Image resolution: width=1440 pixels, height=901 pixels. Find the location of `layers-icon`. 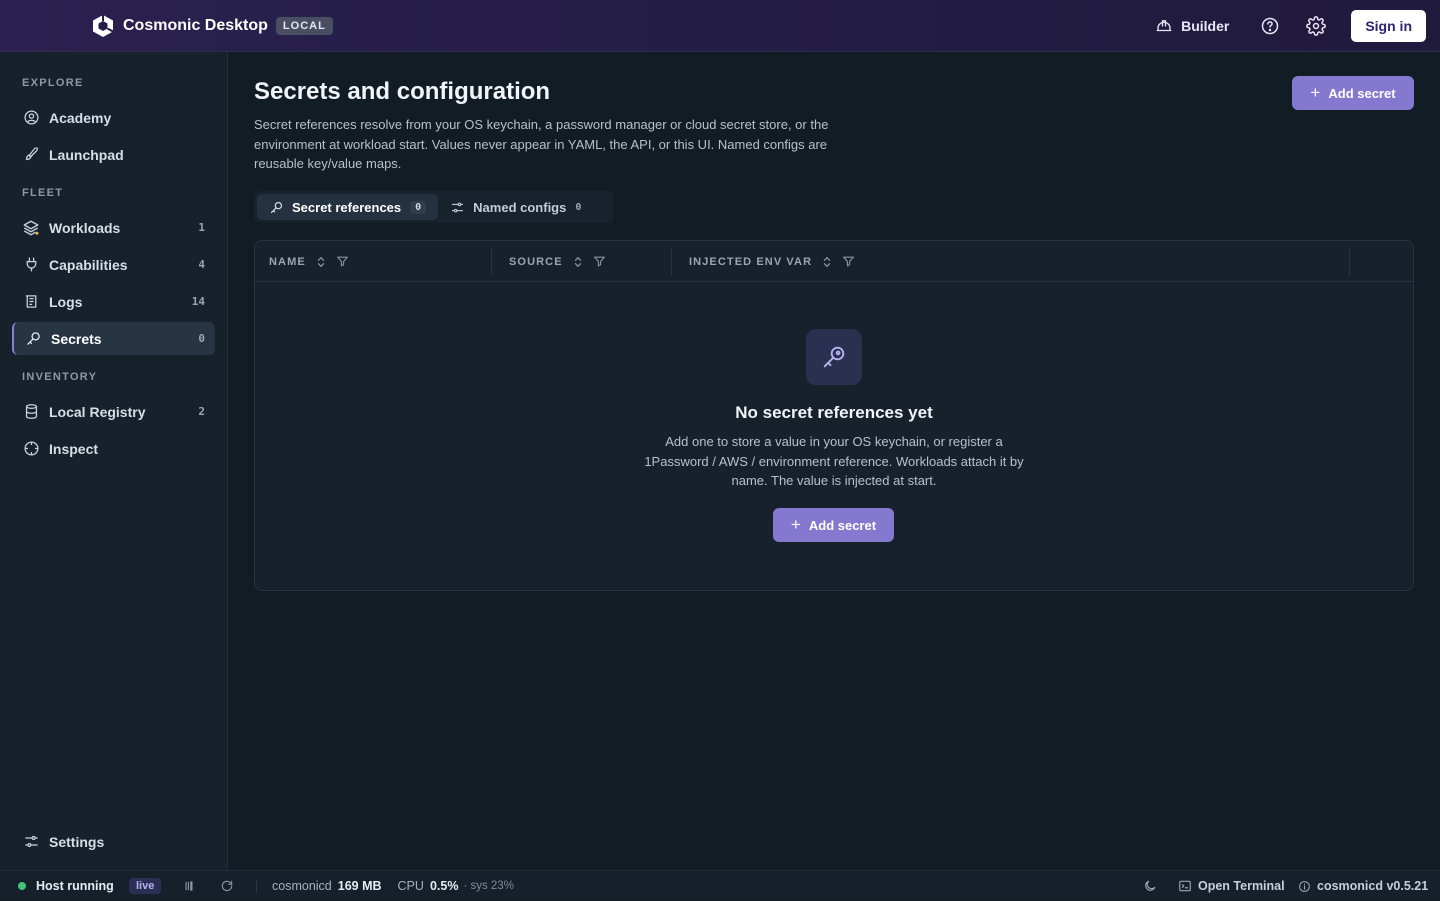

layers-icon is located at coordinates (31, 228).